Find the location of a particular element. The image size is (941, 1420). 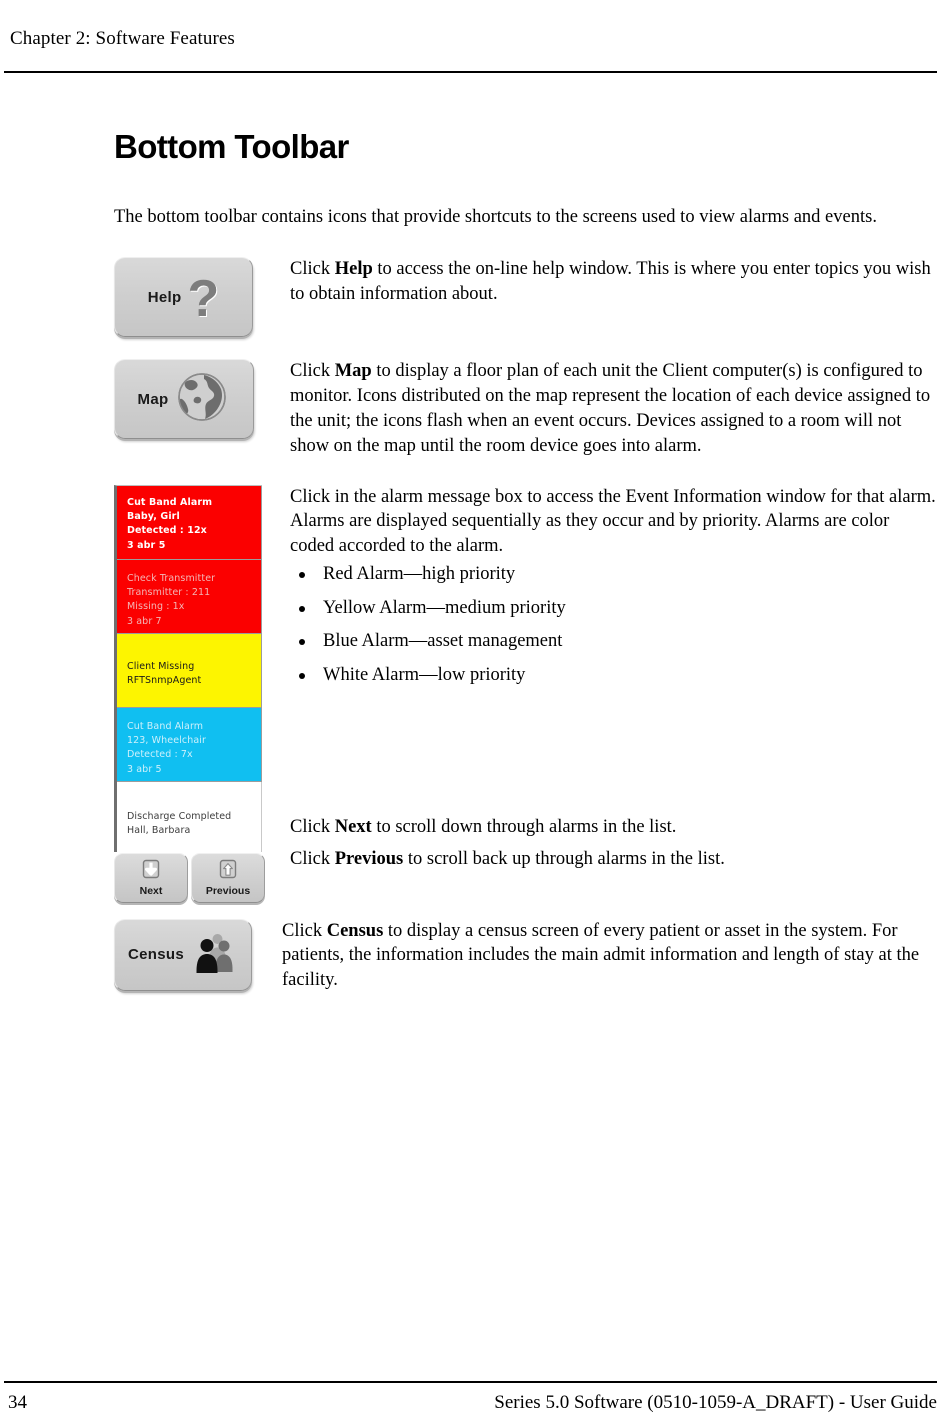

list-item: Blue Alarm—asset management is located at coordinates (614, 641).